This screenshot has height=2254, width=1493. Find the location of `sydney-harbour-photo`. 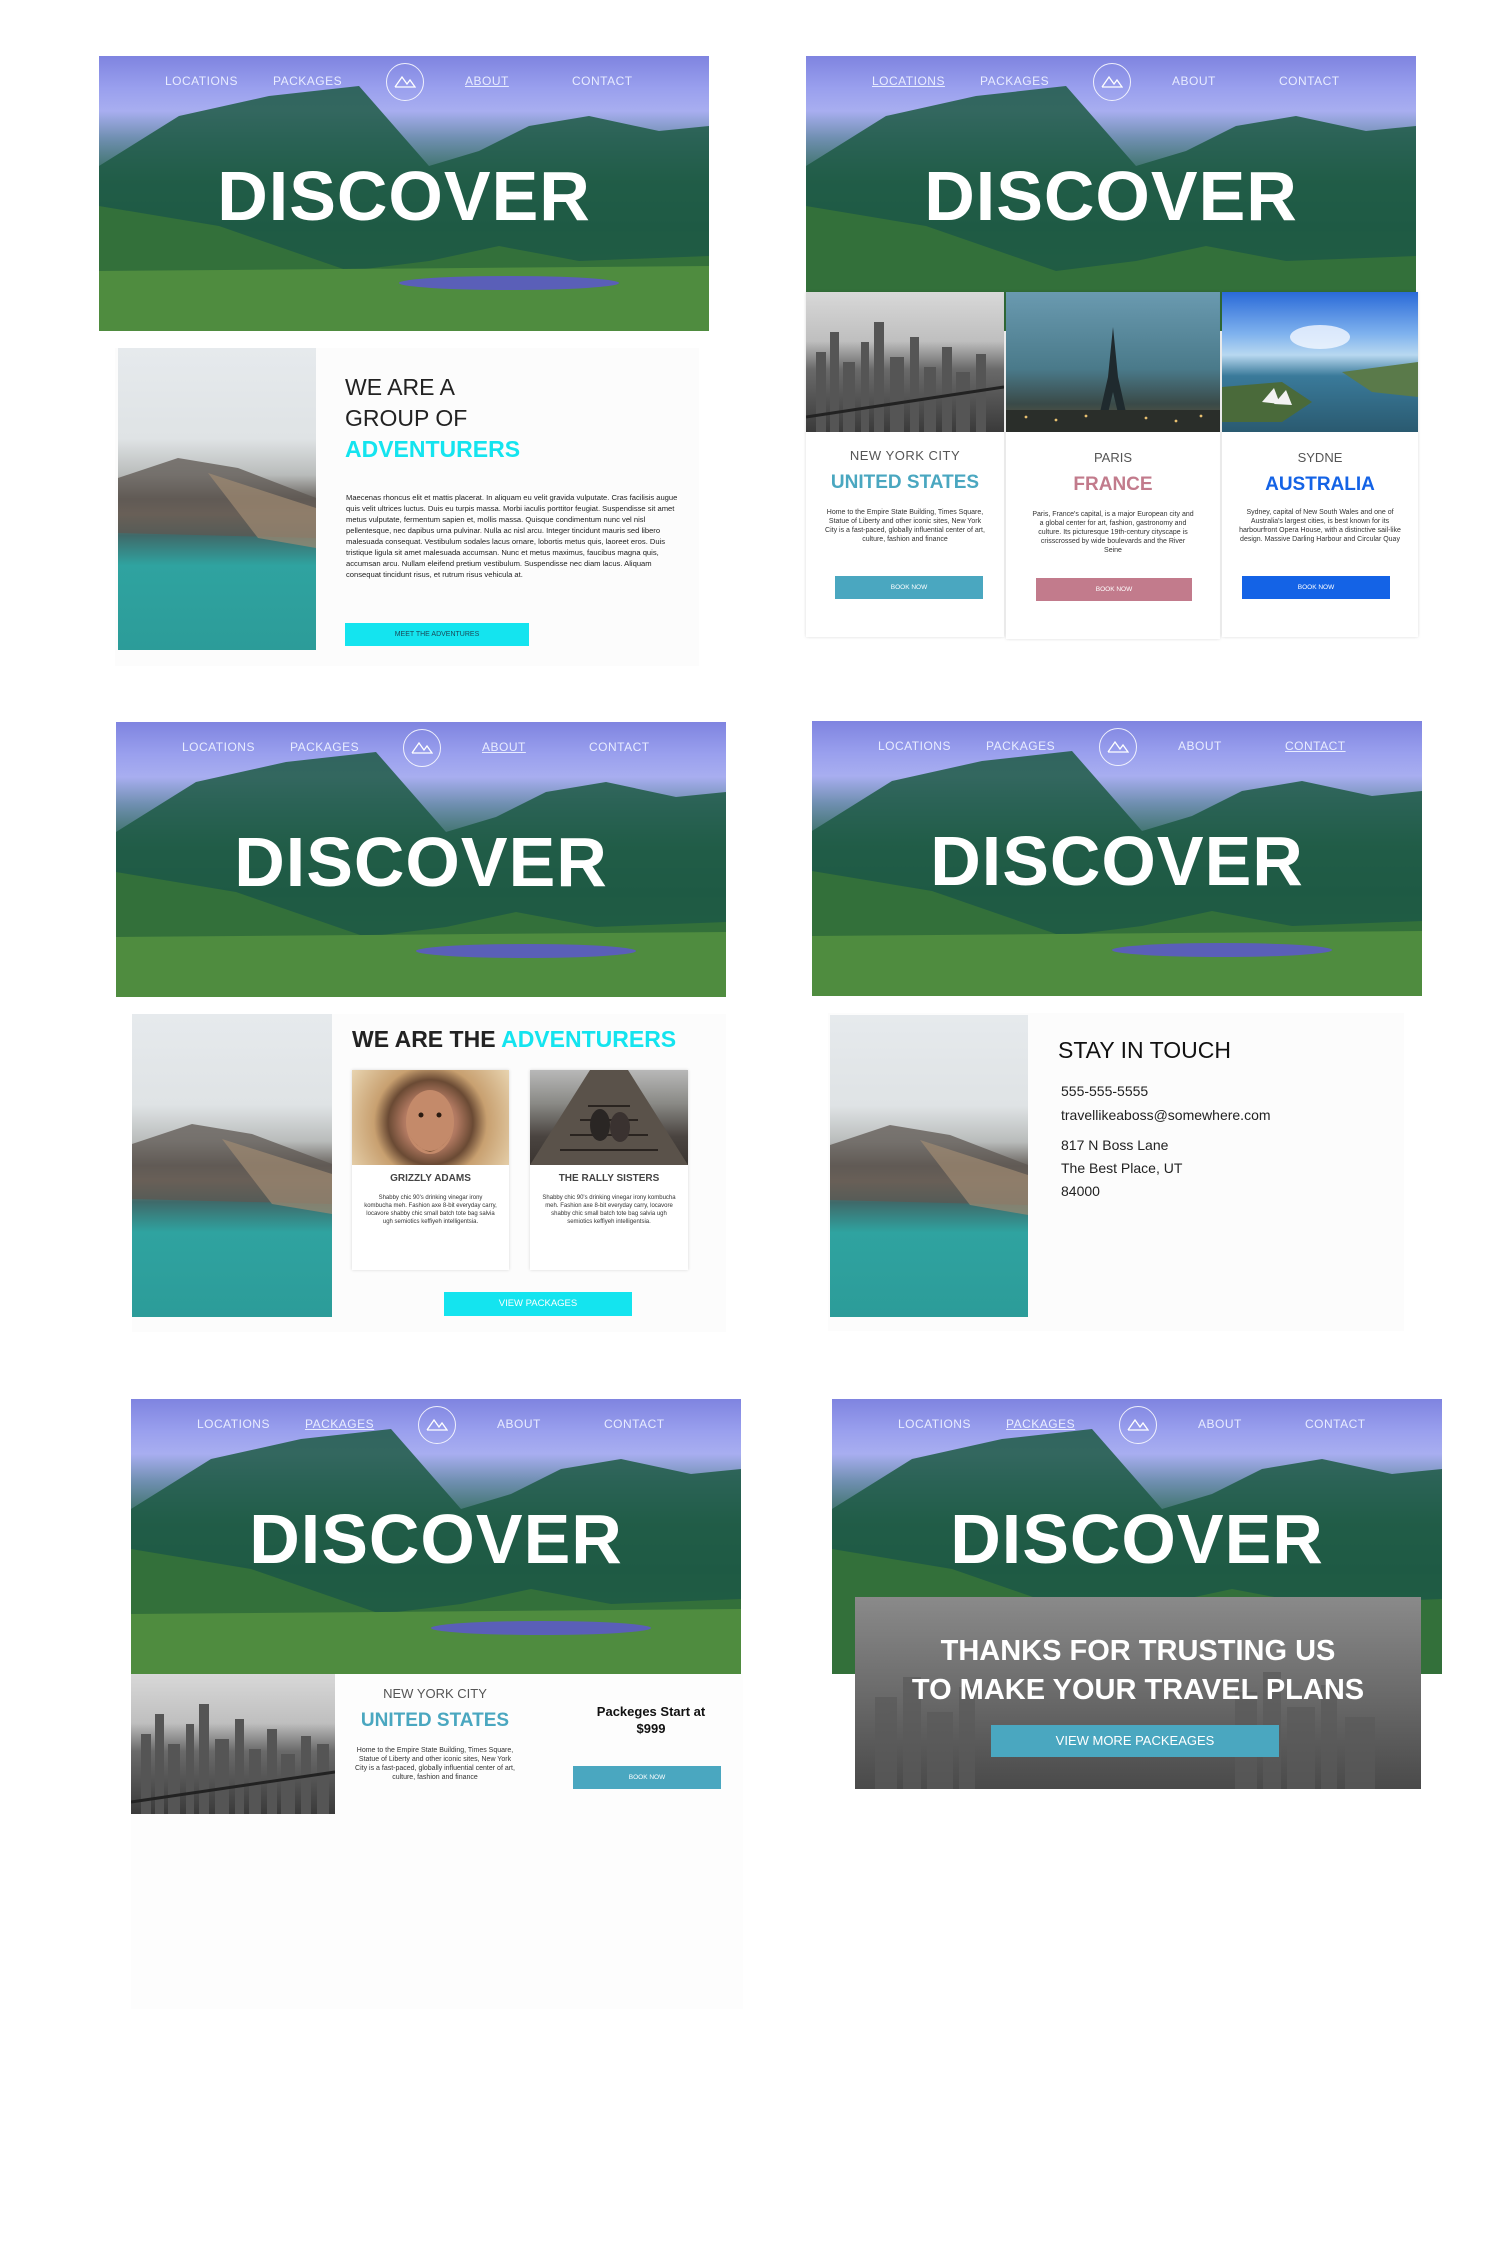

sydney-harbour-photo is located at coordinates (1320, 362).